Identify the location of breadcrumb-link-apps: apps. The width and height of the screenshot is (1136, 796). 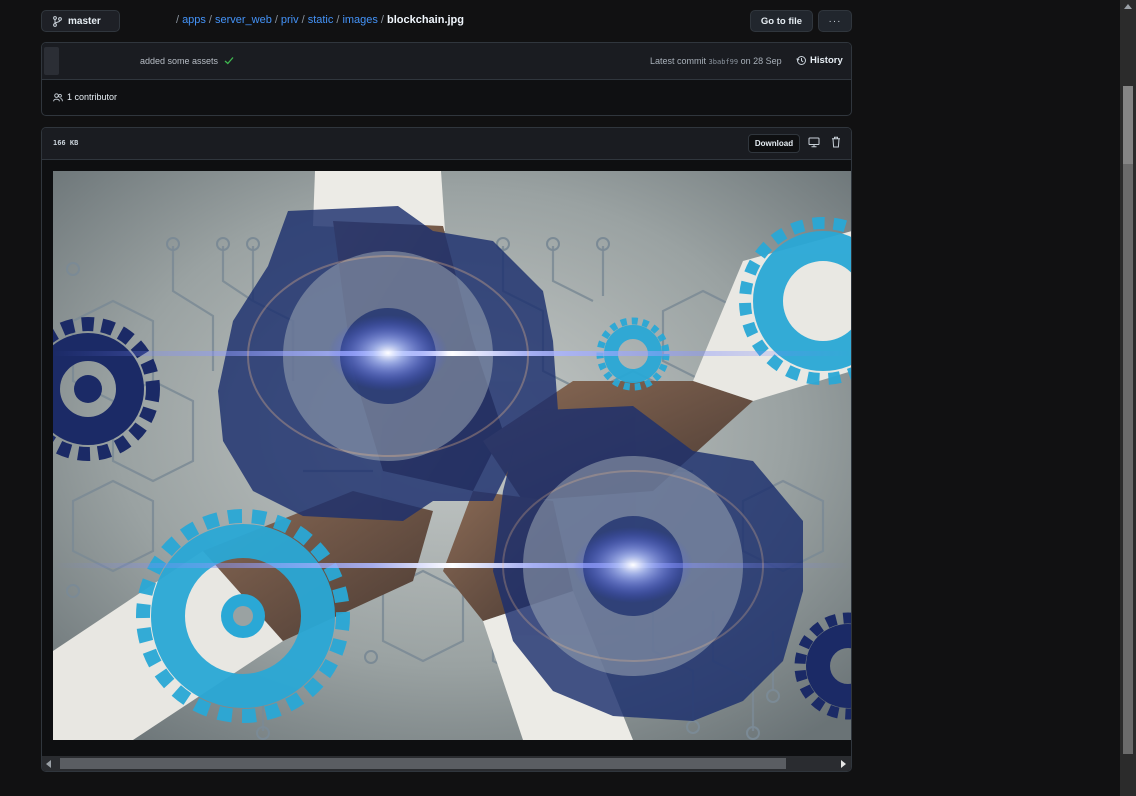
(194, 20).